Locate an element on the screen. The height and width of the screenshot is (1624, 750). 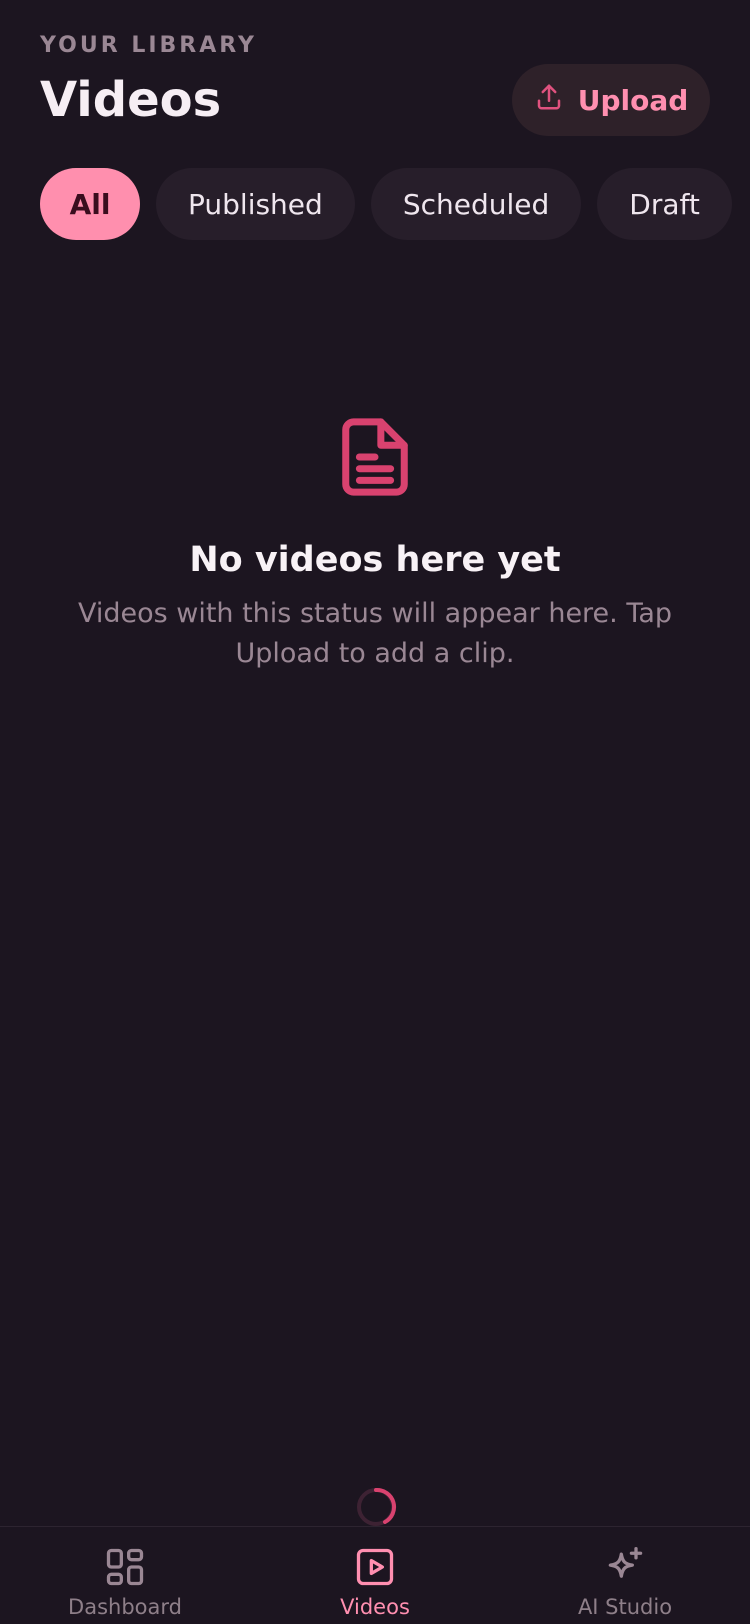
nav-label-ai-studio: AI Studio is located at coordinates (625, 1607).